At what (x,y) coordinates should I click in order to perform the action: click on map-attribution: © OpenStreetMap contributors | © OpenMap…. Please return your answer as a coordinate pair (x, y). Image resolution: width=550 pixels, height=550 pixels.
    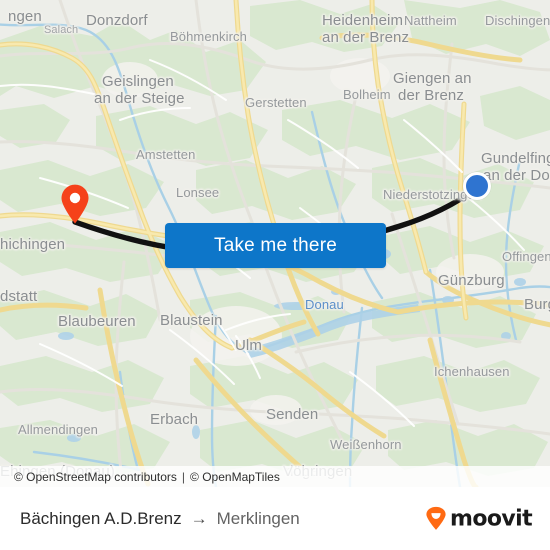
    Looking at the image, I should click on (275, 476).